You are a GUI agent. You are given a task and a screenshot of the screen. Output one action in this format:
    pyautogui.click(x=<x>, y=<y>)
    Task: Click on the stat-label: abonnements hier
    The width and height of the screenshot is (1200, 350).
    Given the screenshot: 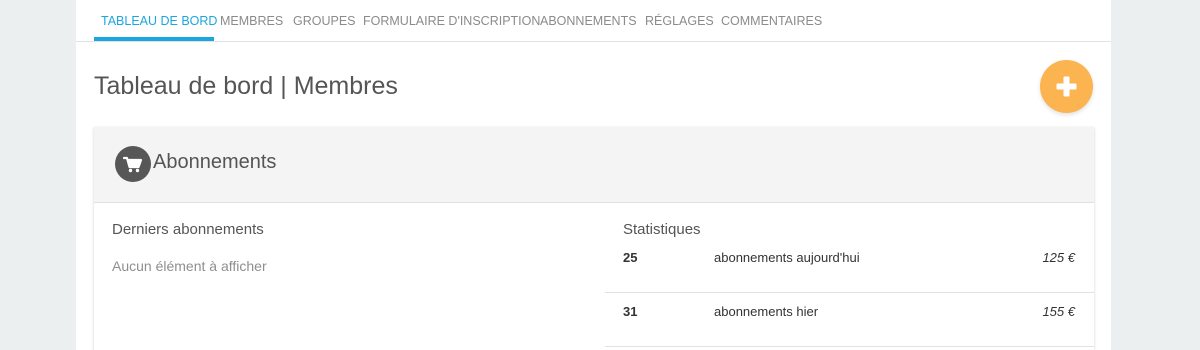 What is the action you would take?
    pyautogui.click(x=766, y=311)
    